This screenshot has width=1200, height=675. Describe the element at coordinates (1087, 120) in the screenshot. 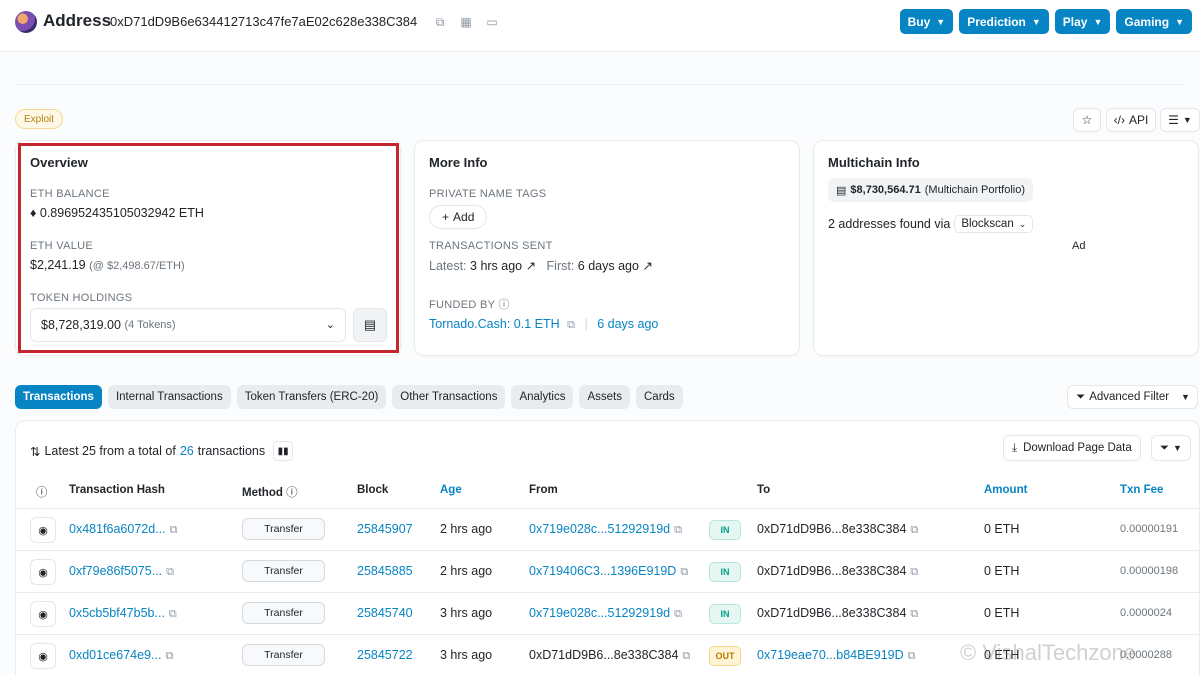

I see `favorite-star-button: ☆` at that location.